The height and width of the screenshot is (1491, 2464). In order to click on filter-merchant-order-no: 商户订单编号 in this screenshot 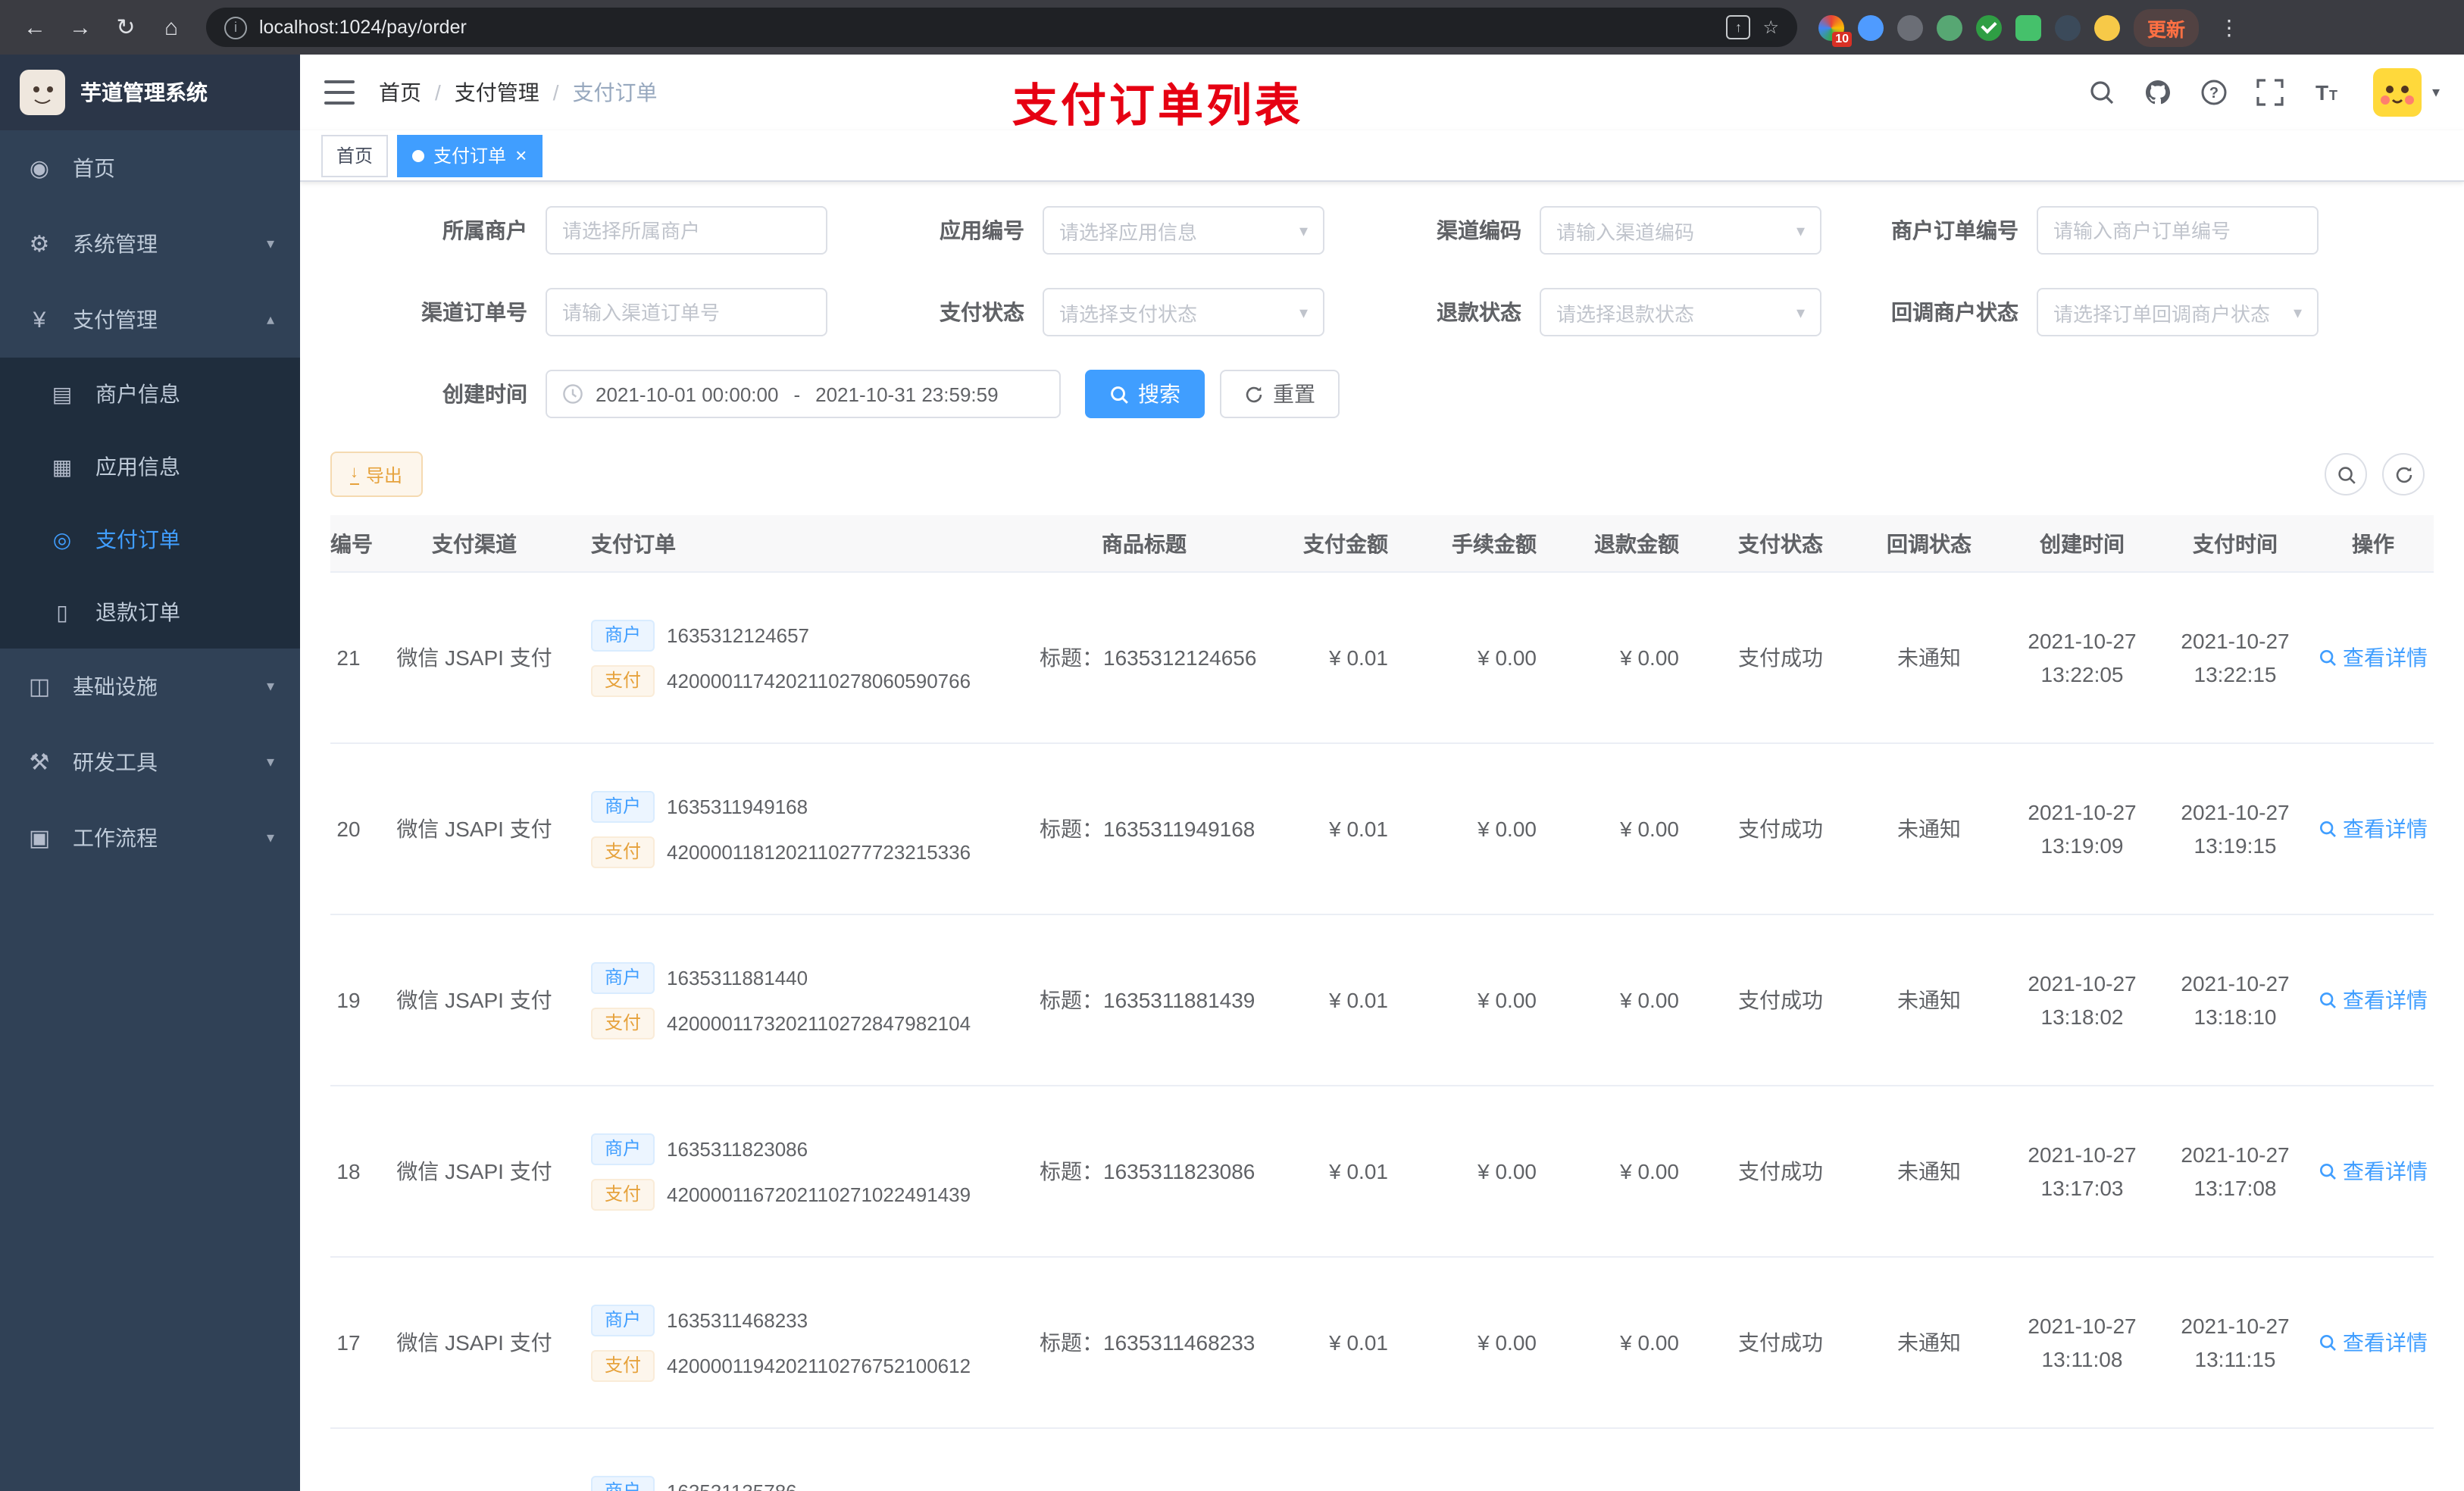, I will do `click(2070, 230)`.